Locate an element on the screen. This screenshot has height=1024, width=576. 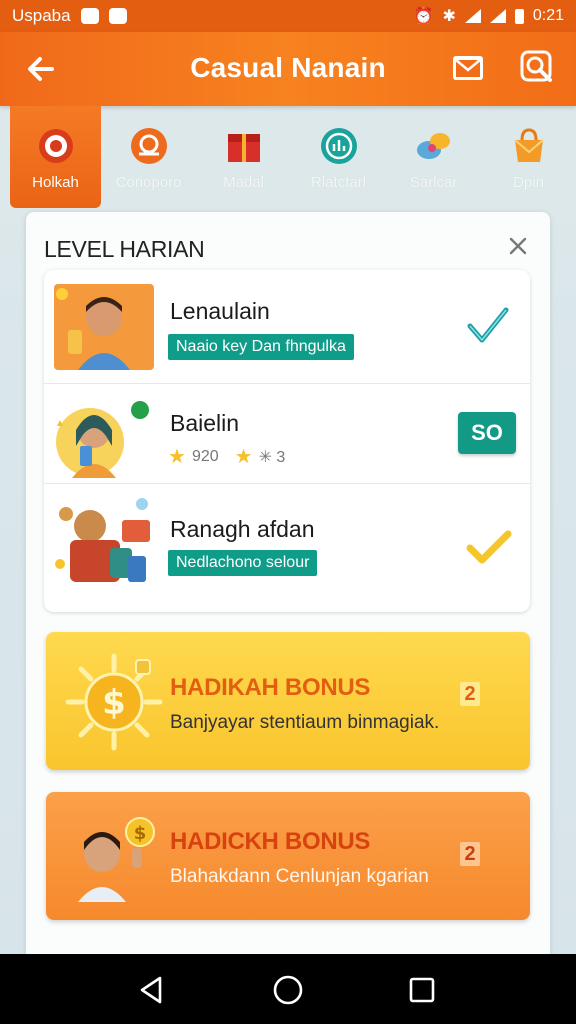
tab-dpin: Dpin is located at coordinates (528, 156).